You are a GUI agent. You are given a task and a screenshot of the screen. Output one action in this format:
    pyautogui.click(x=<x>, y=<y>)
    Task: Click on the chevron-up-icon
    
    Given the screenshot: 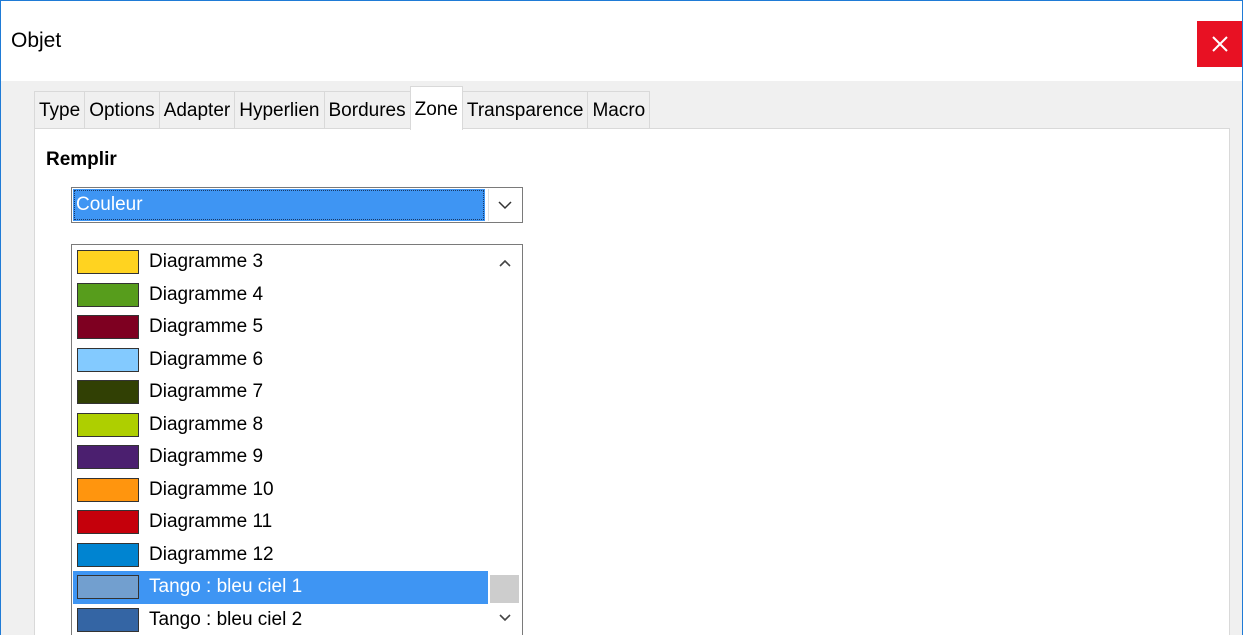 What is the action you would take?
    pyautogui.click(x=504, y=263)
    